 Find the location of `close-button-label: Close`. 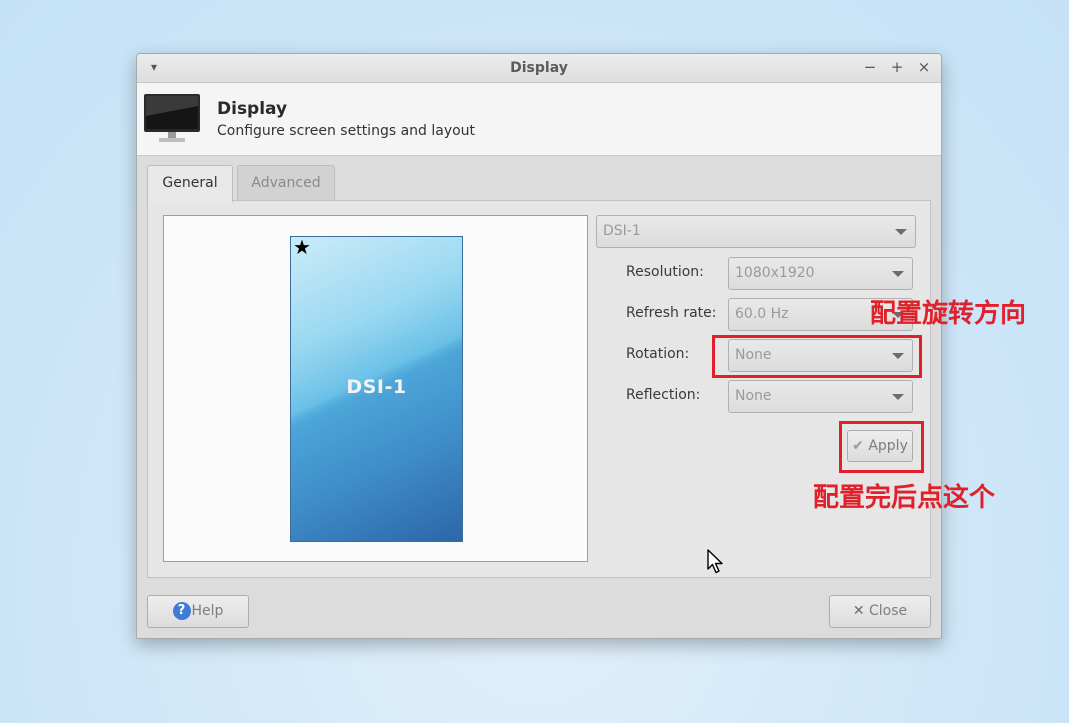

close-button-label: Close is located at coordinates (888, 611).